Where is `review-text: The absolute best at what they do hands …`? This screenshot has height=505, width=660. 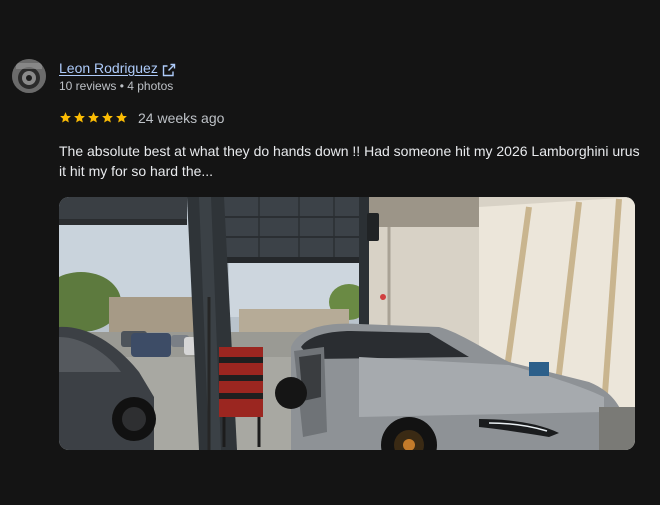 review-text: The absolute best at what they do hands … is located at coordinates (351, 161).